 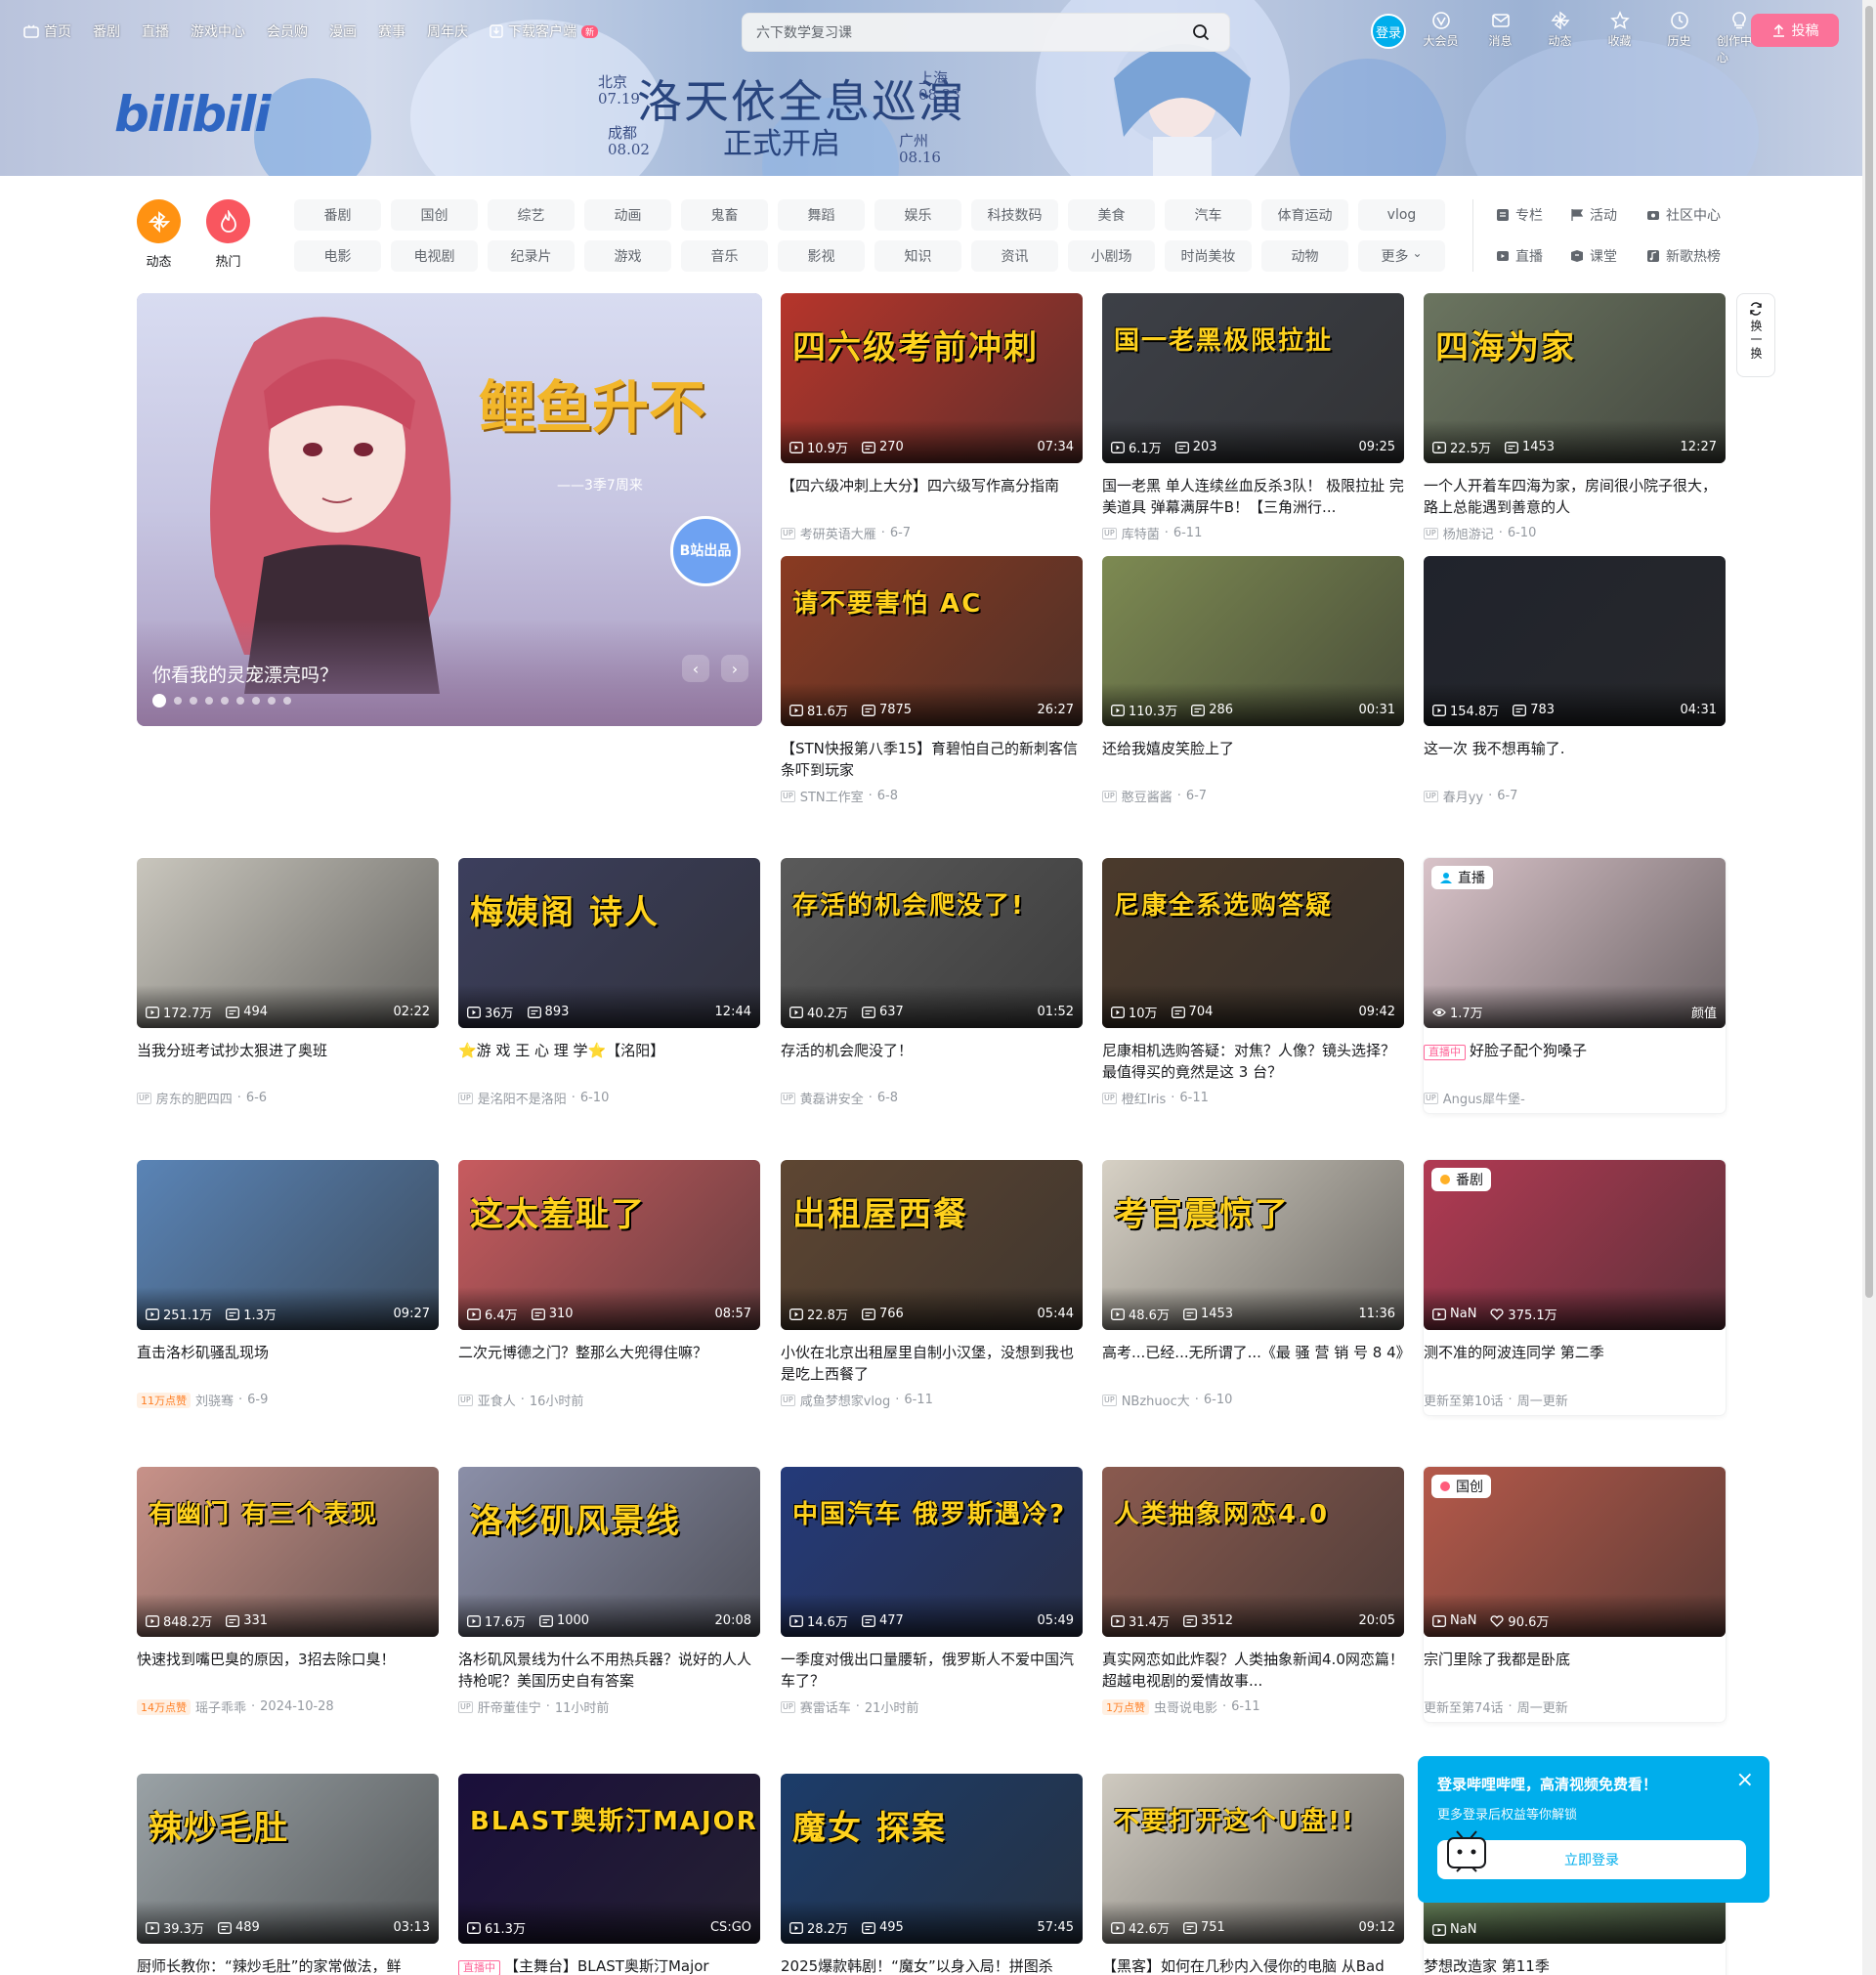 I want to click on video-title: 还给我嬉皮笑脸上了, so click(x=1253, y=760).